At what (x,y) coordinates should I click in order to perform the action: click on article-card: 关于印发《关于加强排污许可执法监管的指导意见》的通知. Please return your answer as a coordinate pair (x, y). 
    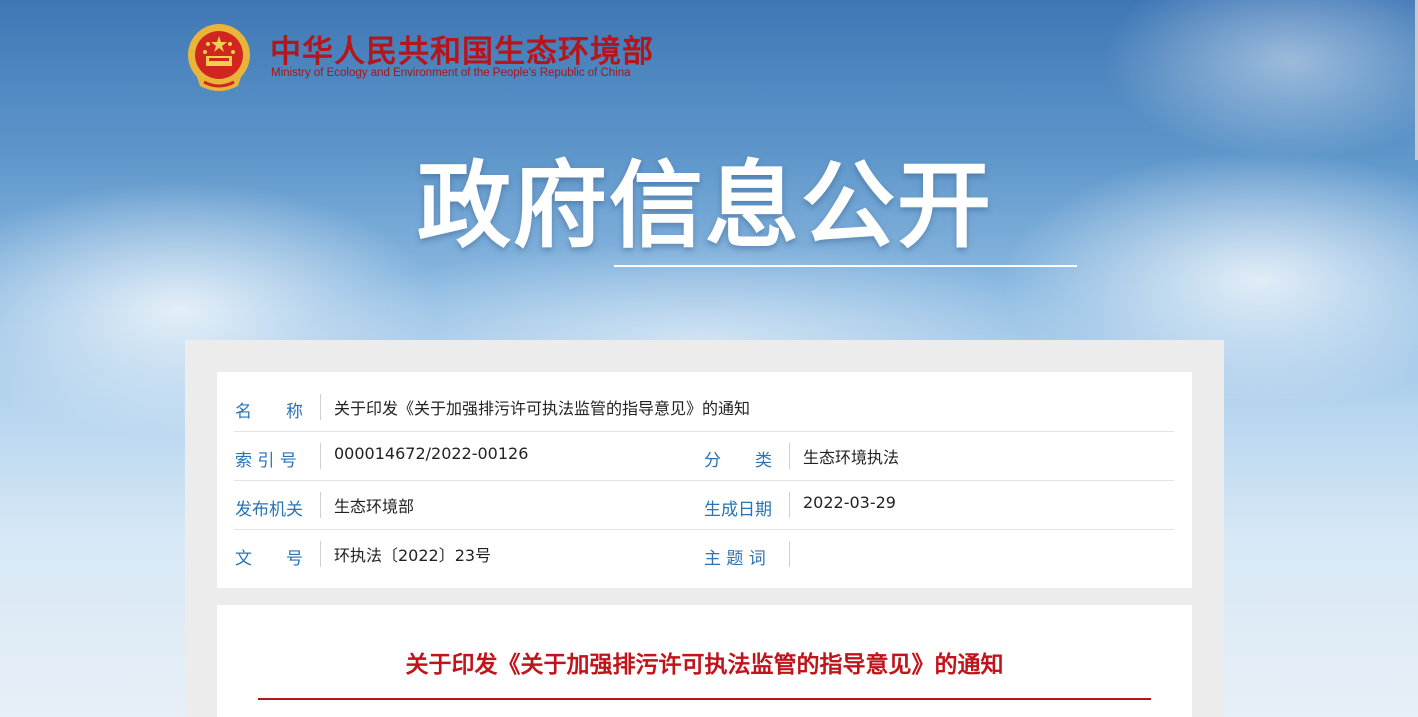
    Looking at the image, I should click on (704, 661).